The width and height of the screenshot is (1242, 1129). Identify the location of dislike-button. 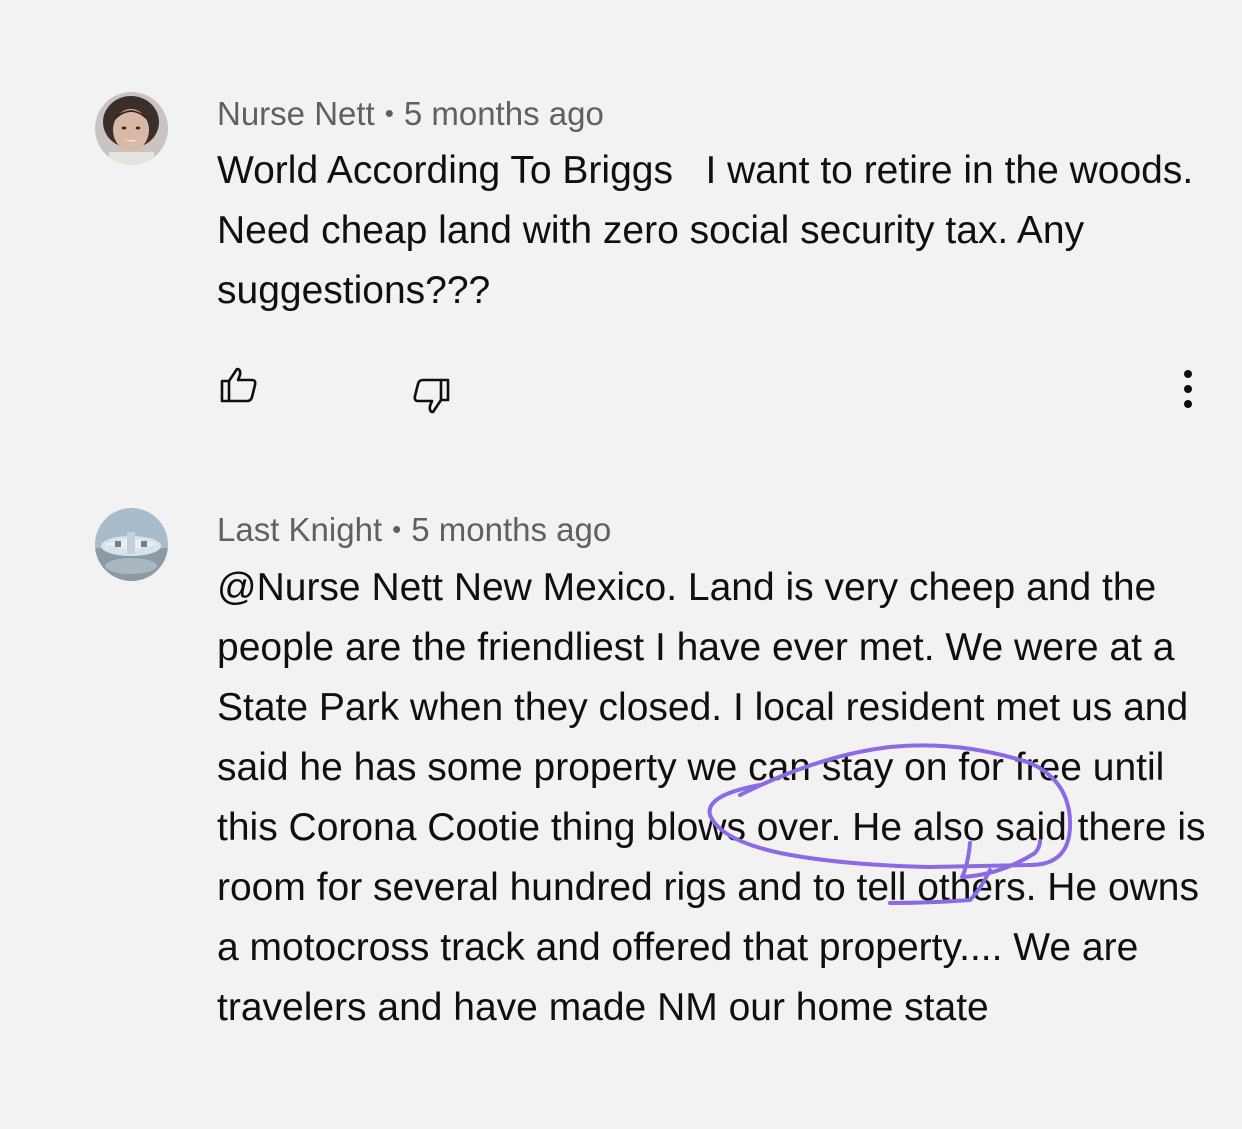
(431, 395).